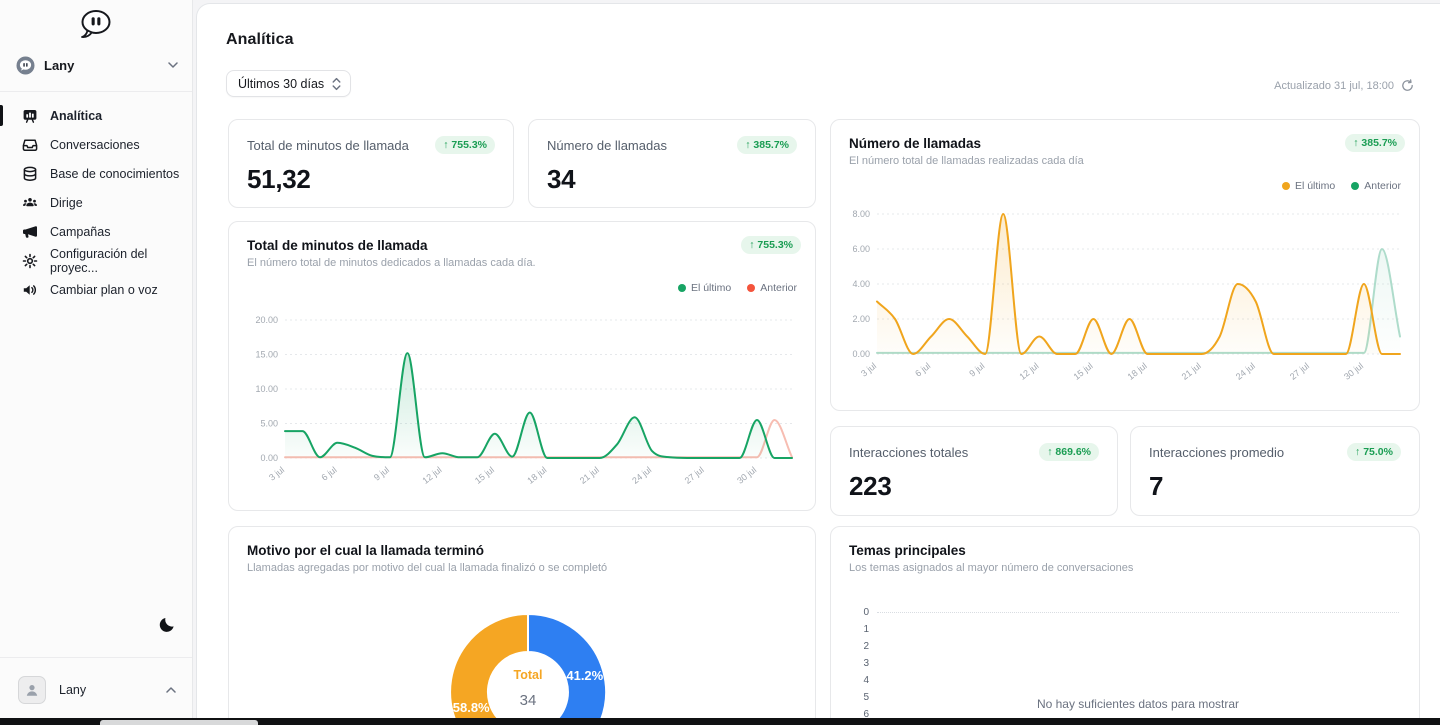  Describe the element at coordinates (1334, 85) in the screenshot. I see `last-updated-text: Actualizado 31 jul, 18:00` at that location.